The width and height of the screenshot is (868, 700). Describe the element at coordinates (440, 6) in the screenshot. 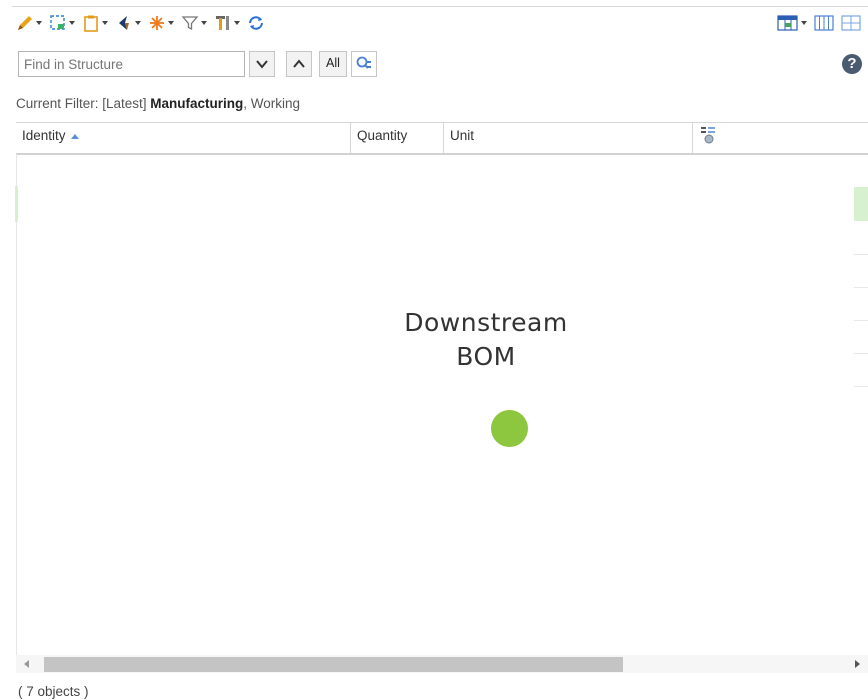

I see `top-divider` at that location.